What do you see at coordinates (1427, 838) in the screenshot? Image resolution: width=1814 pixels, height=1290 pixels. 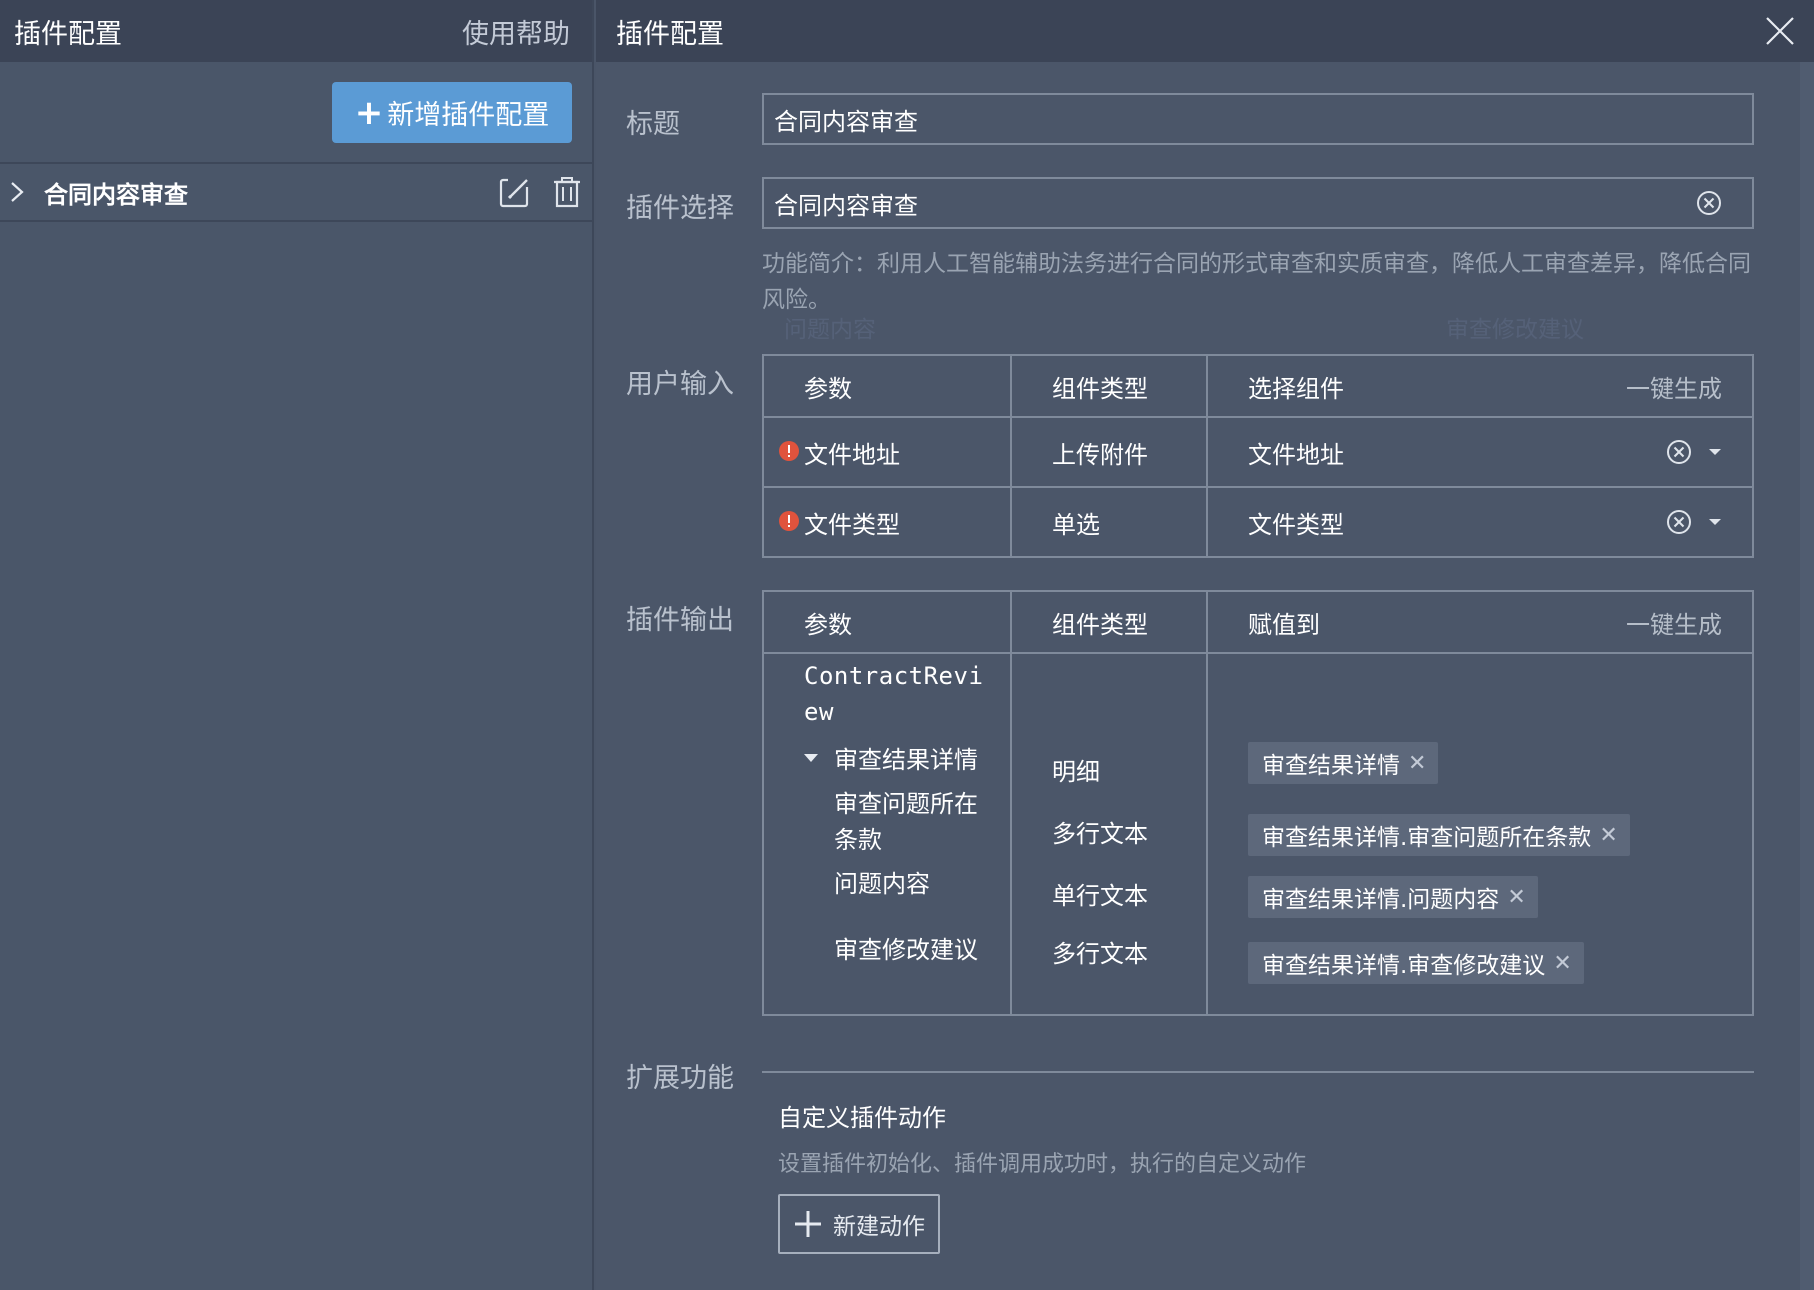 I see `assign-tag-label: 审查结果详情.审查问题所在条款` at bounding box center [1427, 838].